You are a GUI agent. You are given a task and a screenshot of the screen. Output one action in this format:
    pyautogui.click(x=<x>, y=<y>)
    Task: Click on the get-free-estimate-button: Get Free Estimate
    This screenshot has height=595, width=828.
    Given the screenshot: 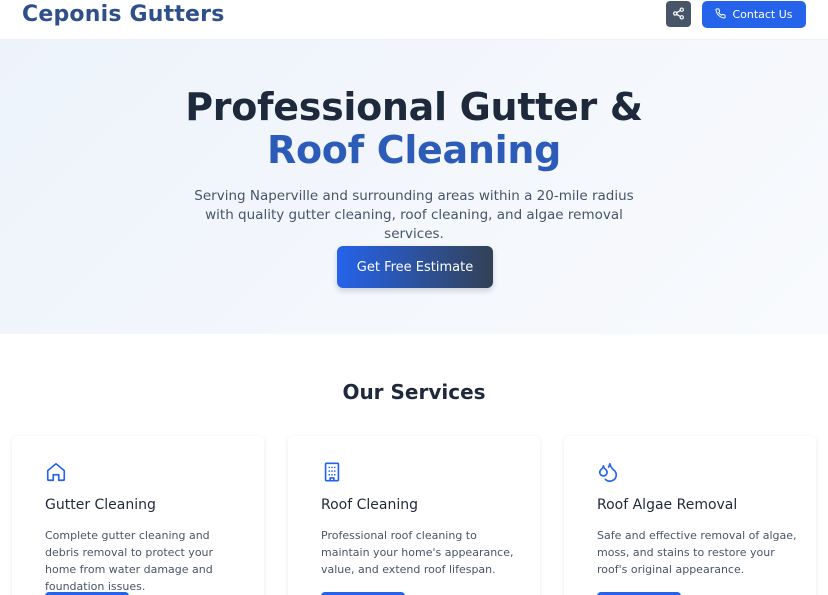 What is the action you would take?
    pyautogui.click(x=415, y=267)
    